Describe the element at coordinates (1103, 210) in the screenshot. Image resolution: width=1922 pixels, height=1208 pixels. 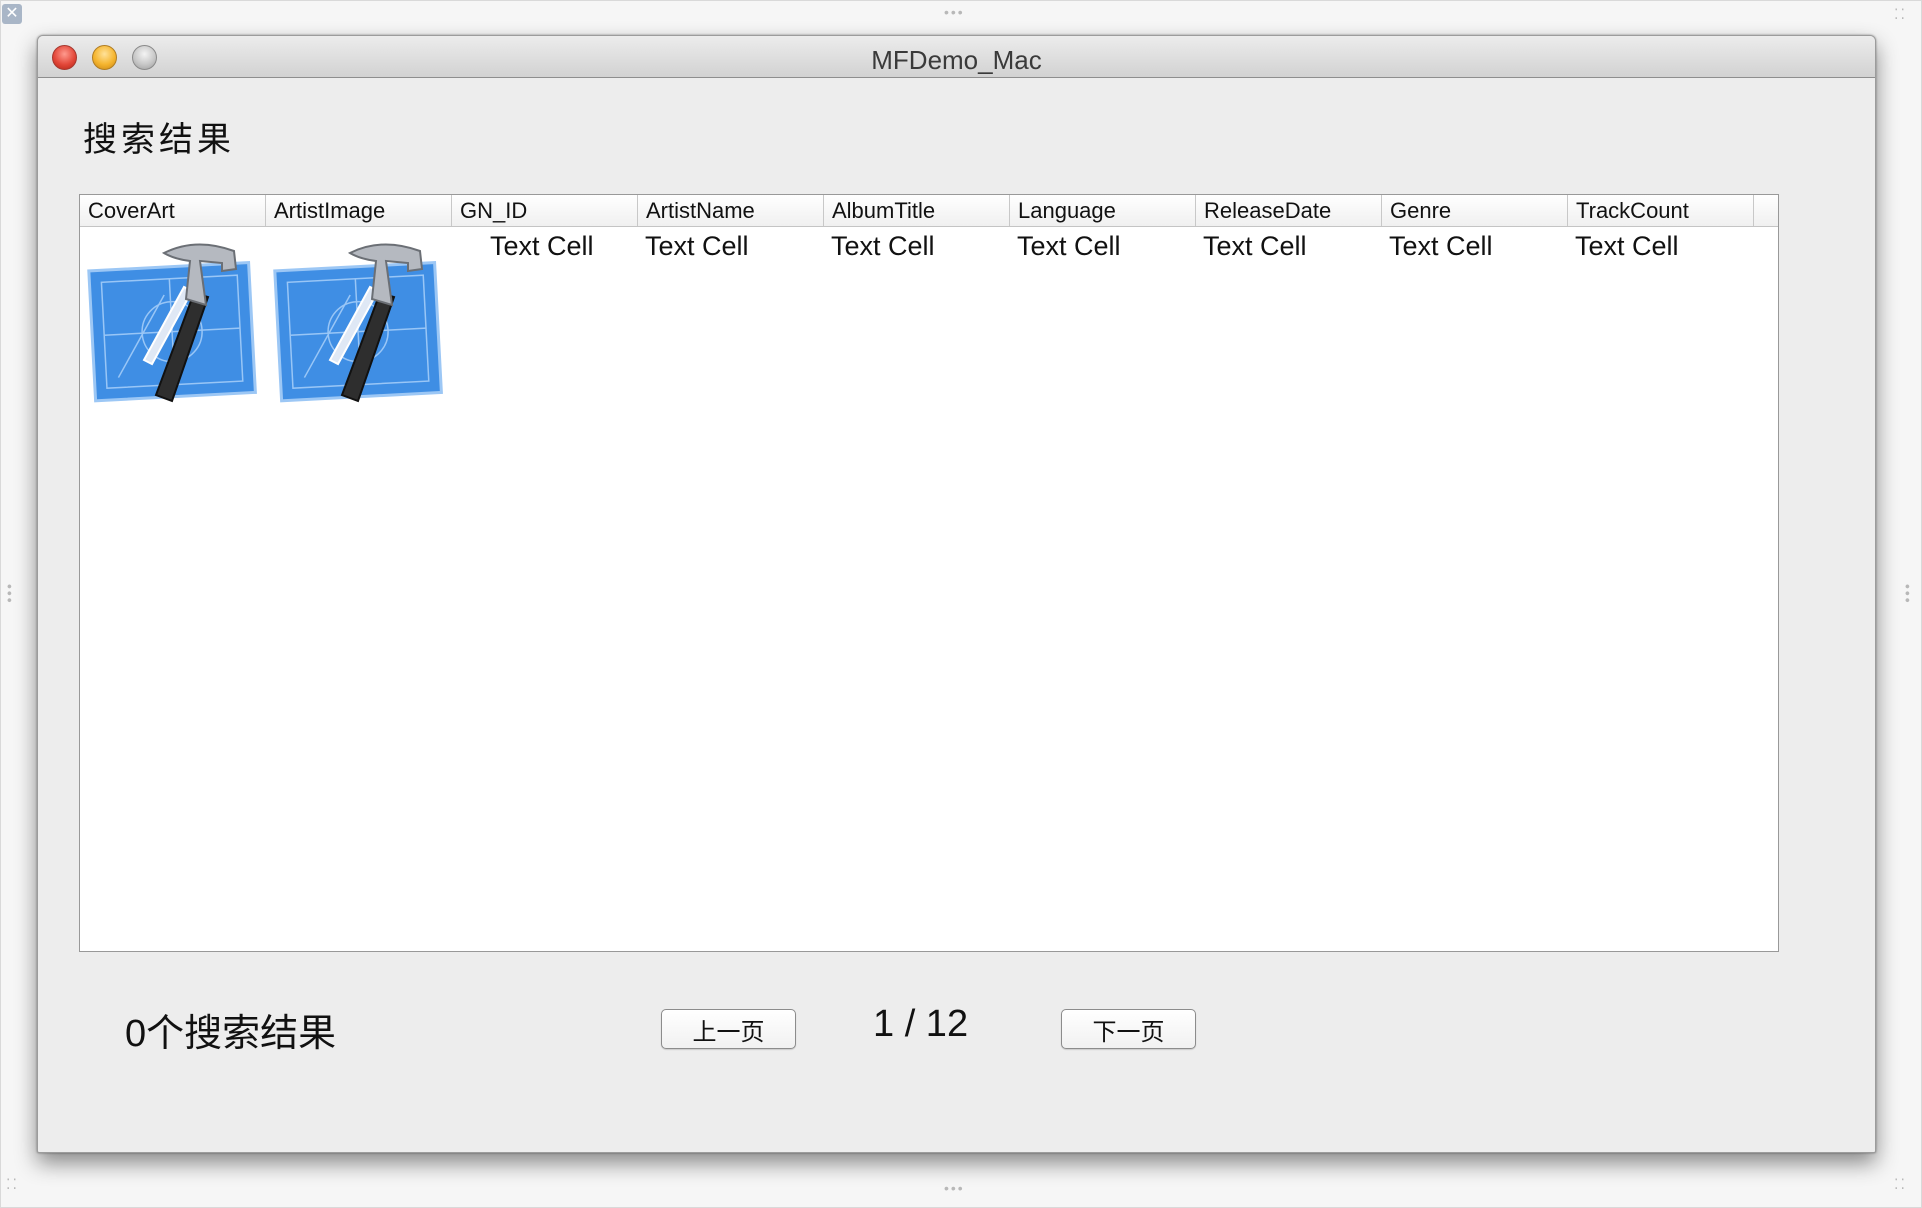
I see `column-header-language: Language` at that location.